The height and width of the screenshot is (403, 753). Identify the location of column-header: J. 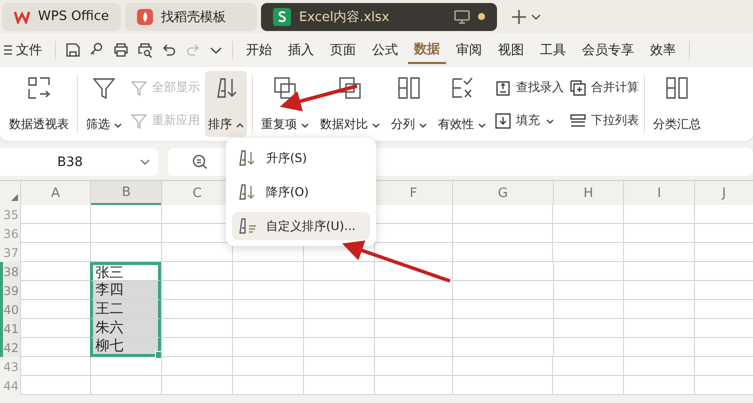
(724, 193).